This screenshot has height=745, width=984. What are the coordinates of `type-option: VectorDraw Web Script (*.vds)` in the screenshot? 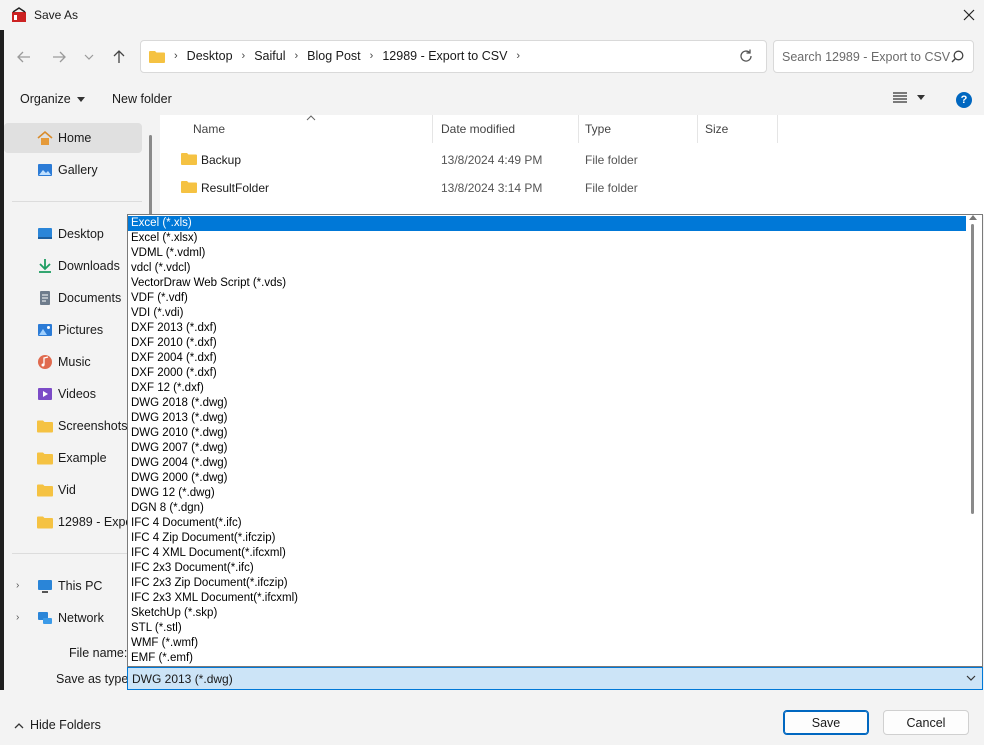 It's located at (547, 283).